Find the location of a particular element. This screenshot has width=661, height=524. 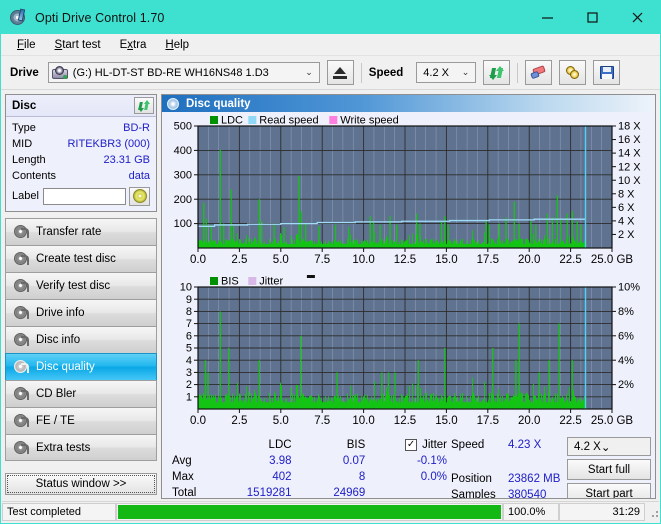

stats-row-avg-jitter: -0.1% is located at coordinates (431, 461).